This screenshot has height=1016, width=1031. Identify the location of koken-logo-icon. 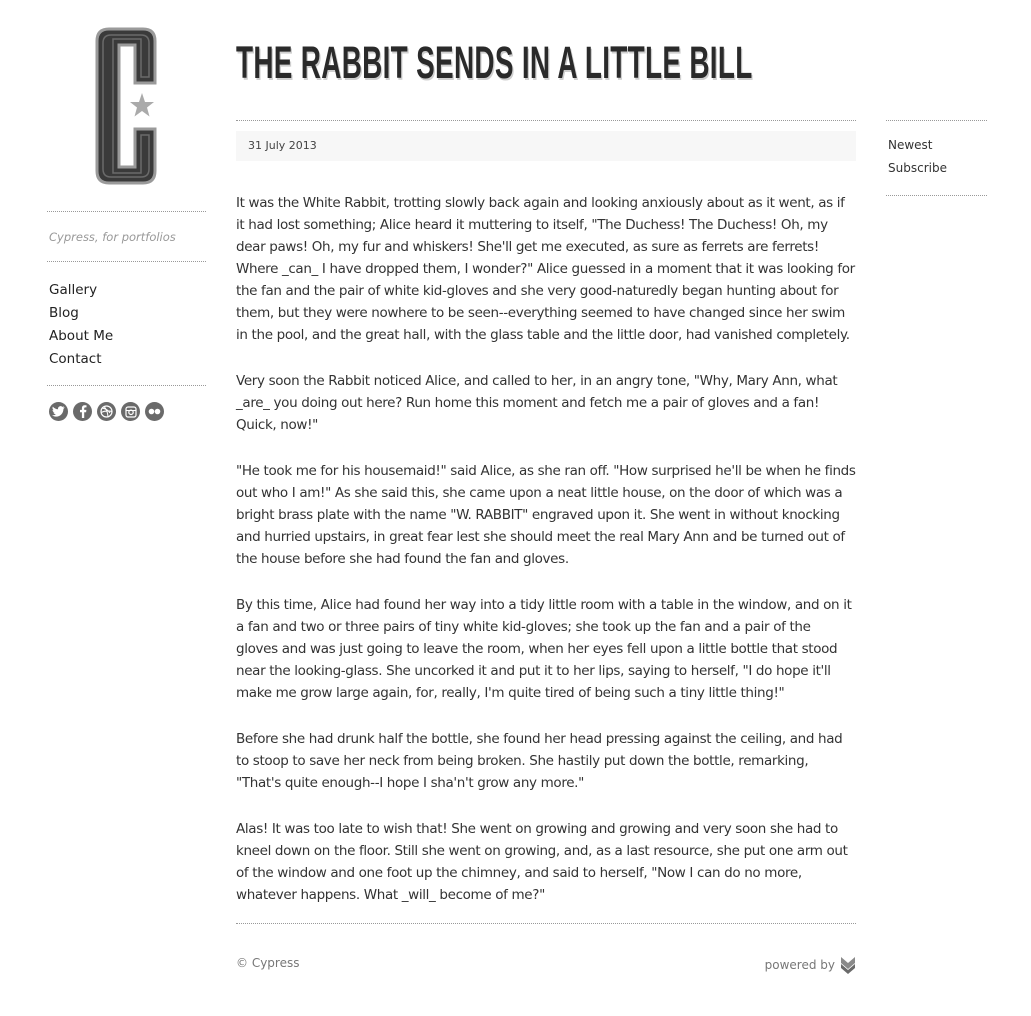
(848, 965).